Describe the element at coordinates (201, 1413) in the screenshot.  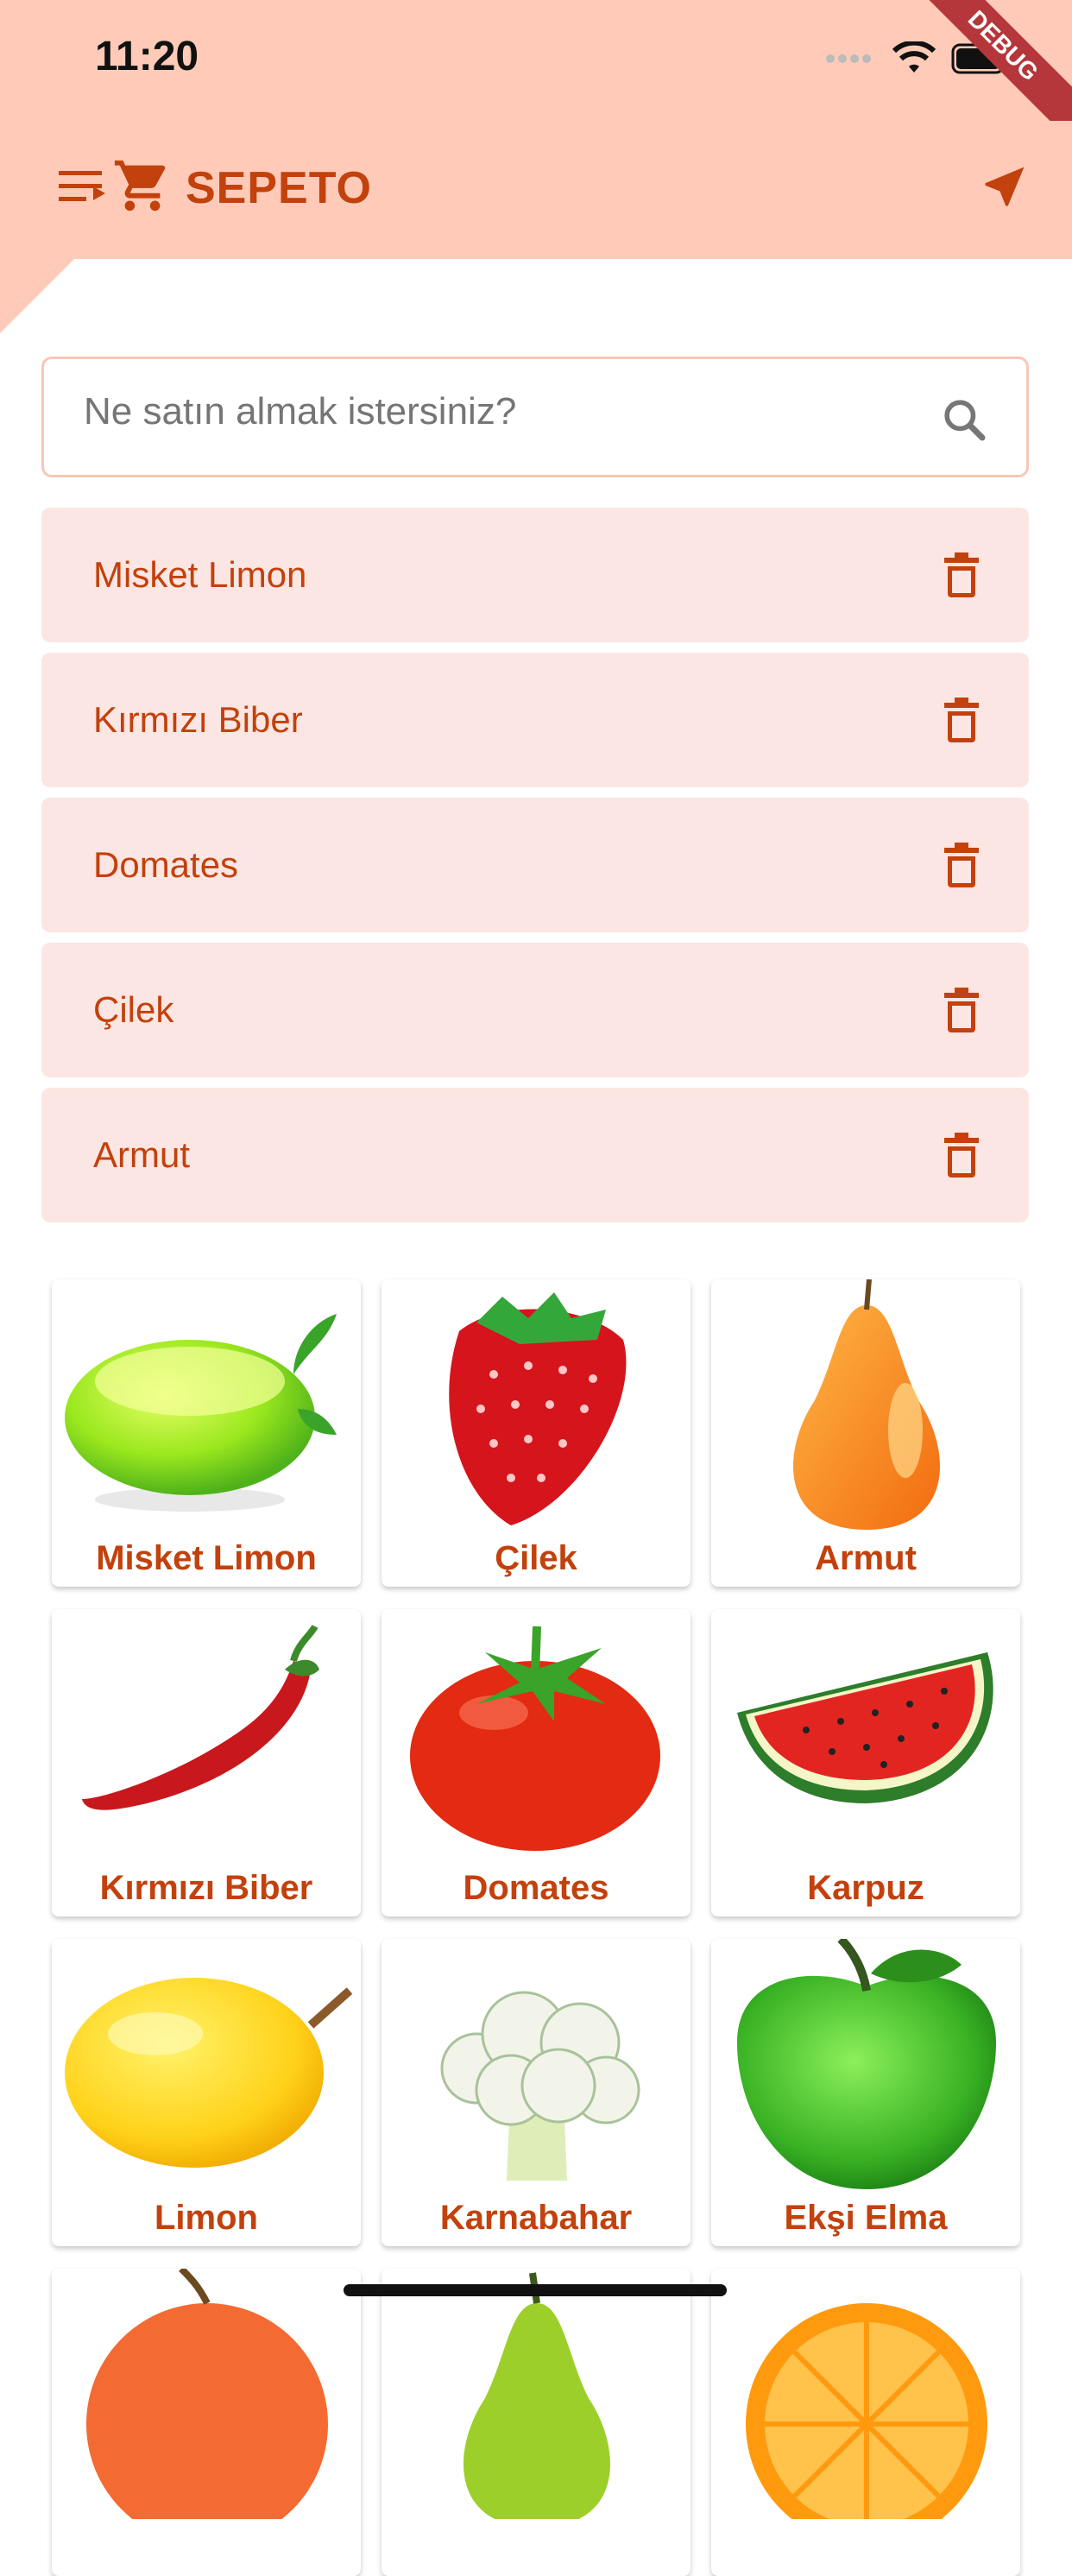
I see `lime-image` at that location.